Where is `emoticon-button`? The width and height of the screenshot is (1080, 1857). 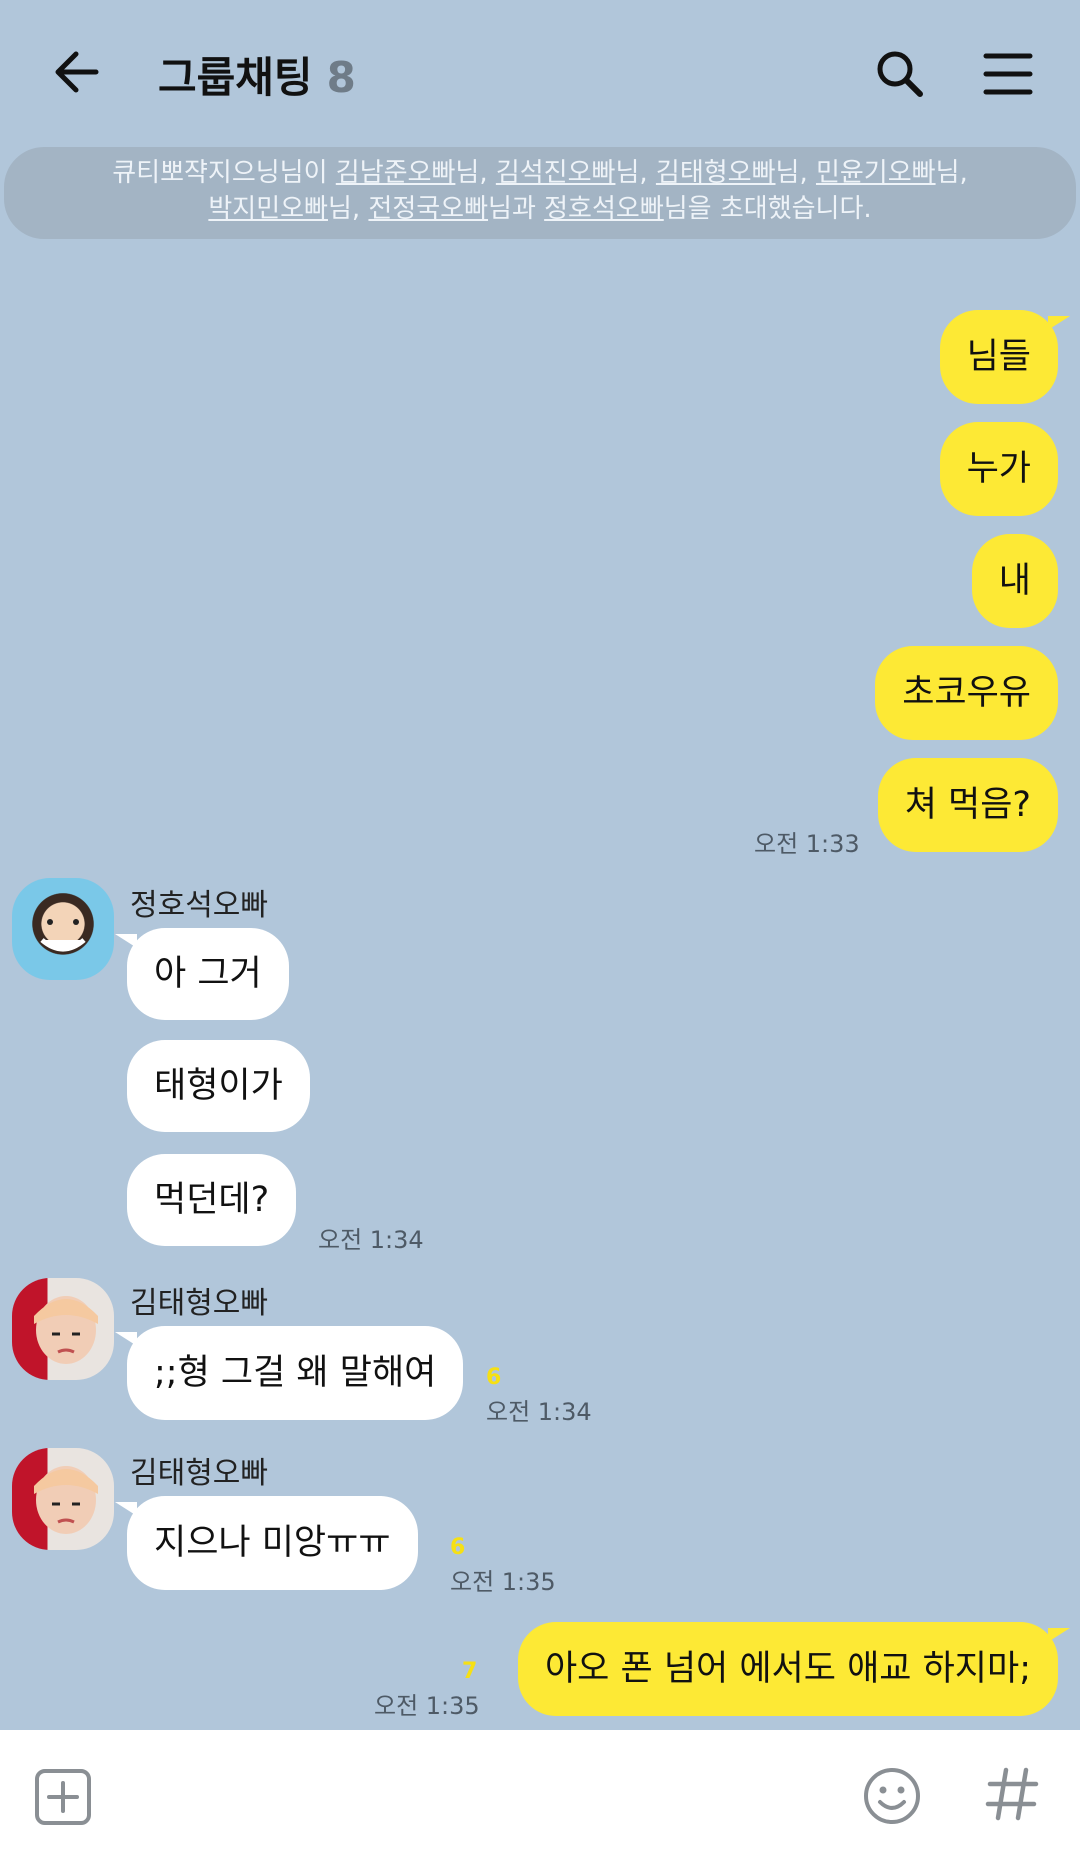
emoticon-button is located at coordinates (892, 1796).